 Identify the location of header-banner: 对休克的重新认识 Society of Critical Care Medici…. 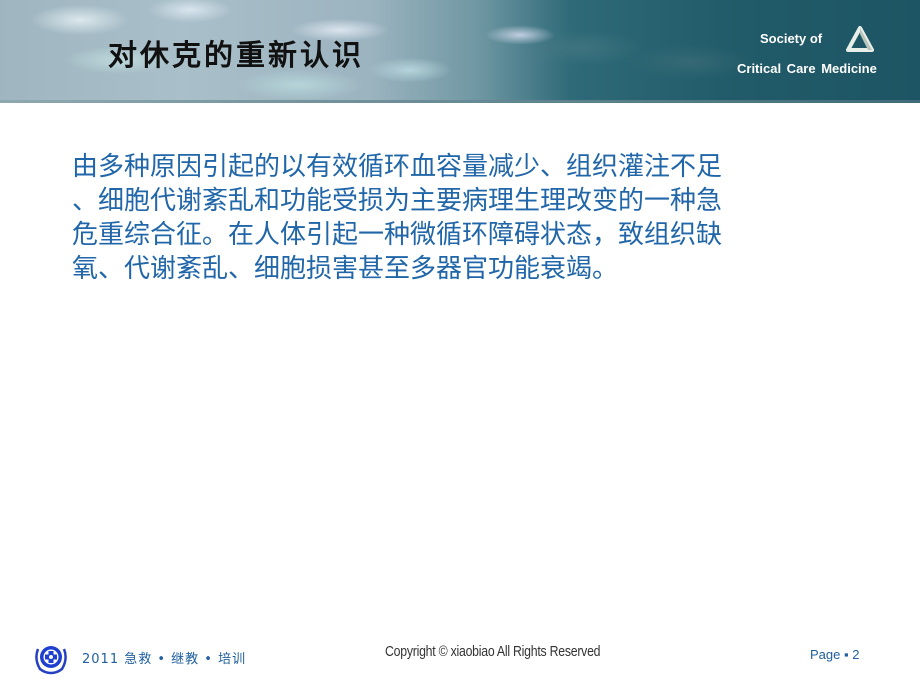
(460, 51).